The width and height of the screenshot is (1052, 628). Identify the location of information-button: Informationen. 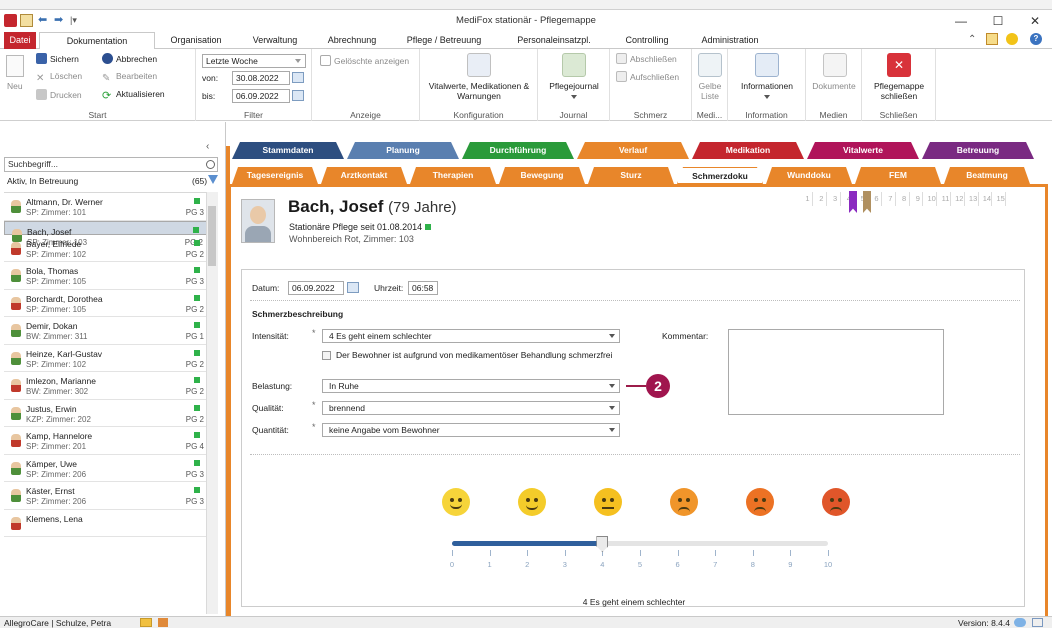
(767, 86).